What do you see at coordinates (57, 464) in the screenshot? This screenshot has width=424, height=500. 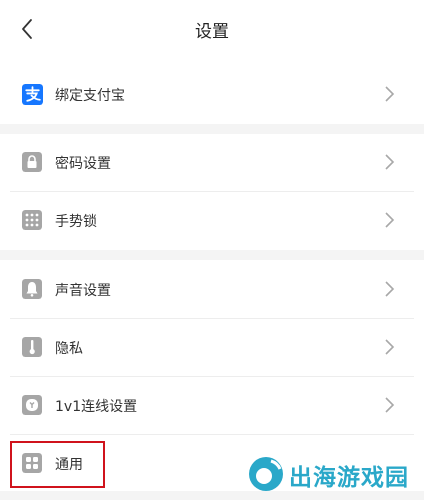 I see `highlight-box` at bounding box center [57, 464].